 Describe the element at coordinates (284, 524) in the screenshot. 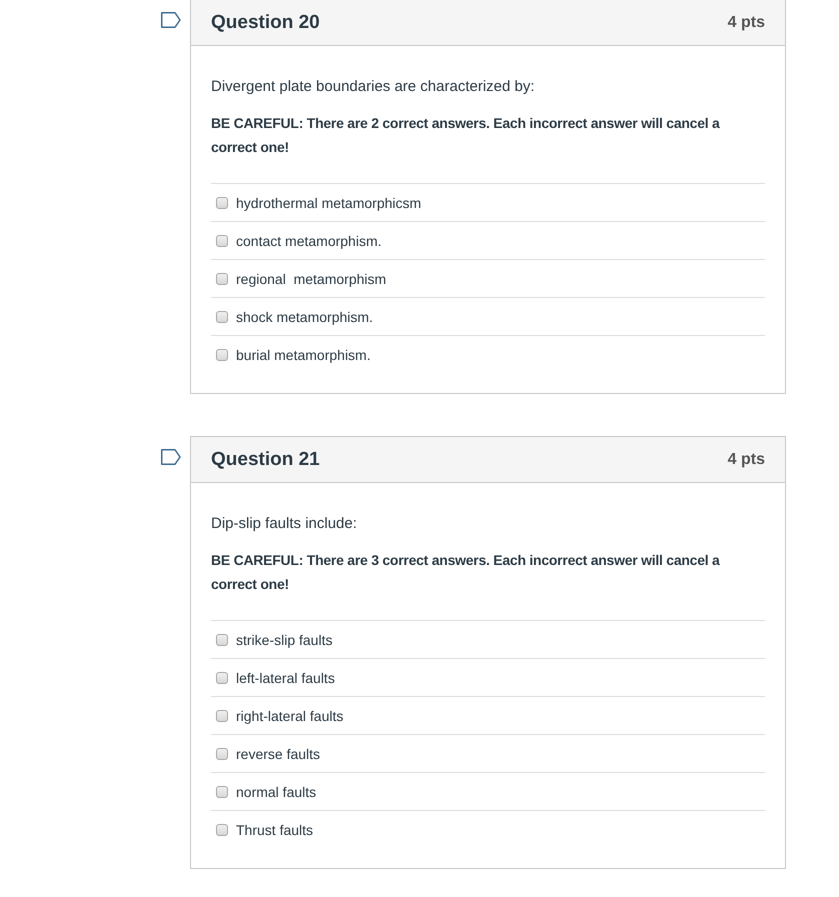

I see `question-text: Dip-slip faults include:` at that location.